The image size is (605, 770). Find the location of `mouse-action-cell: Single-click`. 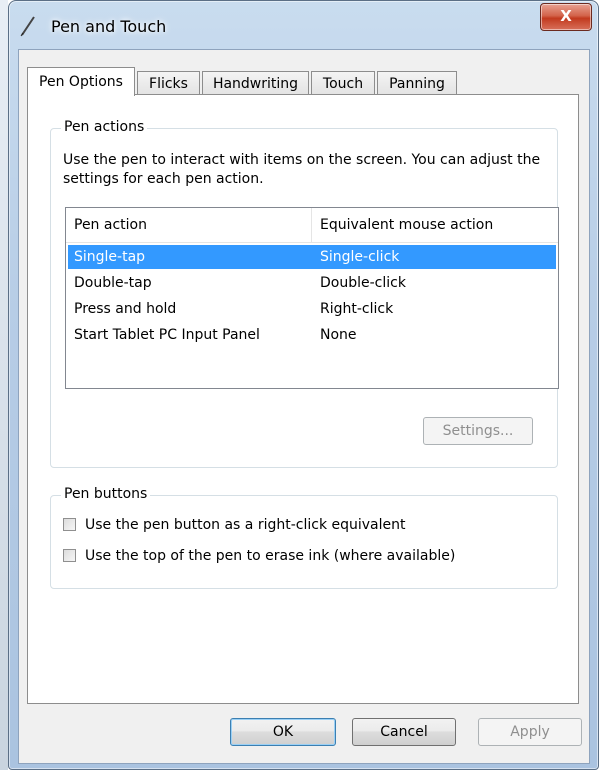

mouse-action-cell: Single-click is located at coordinates (360, 257).